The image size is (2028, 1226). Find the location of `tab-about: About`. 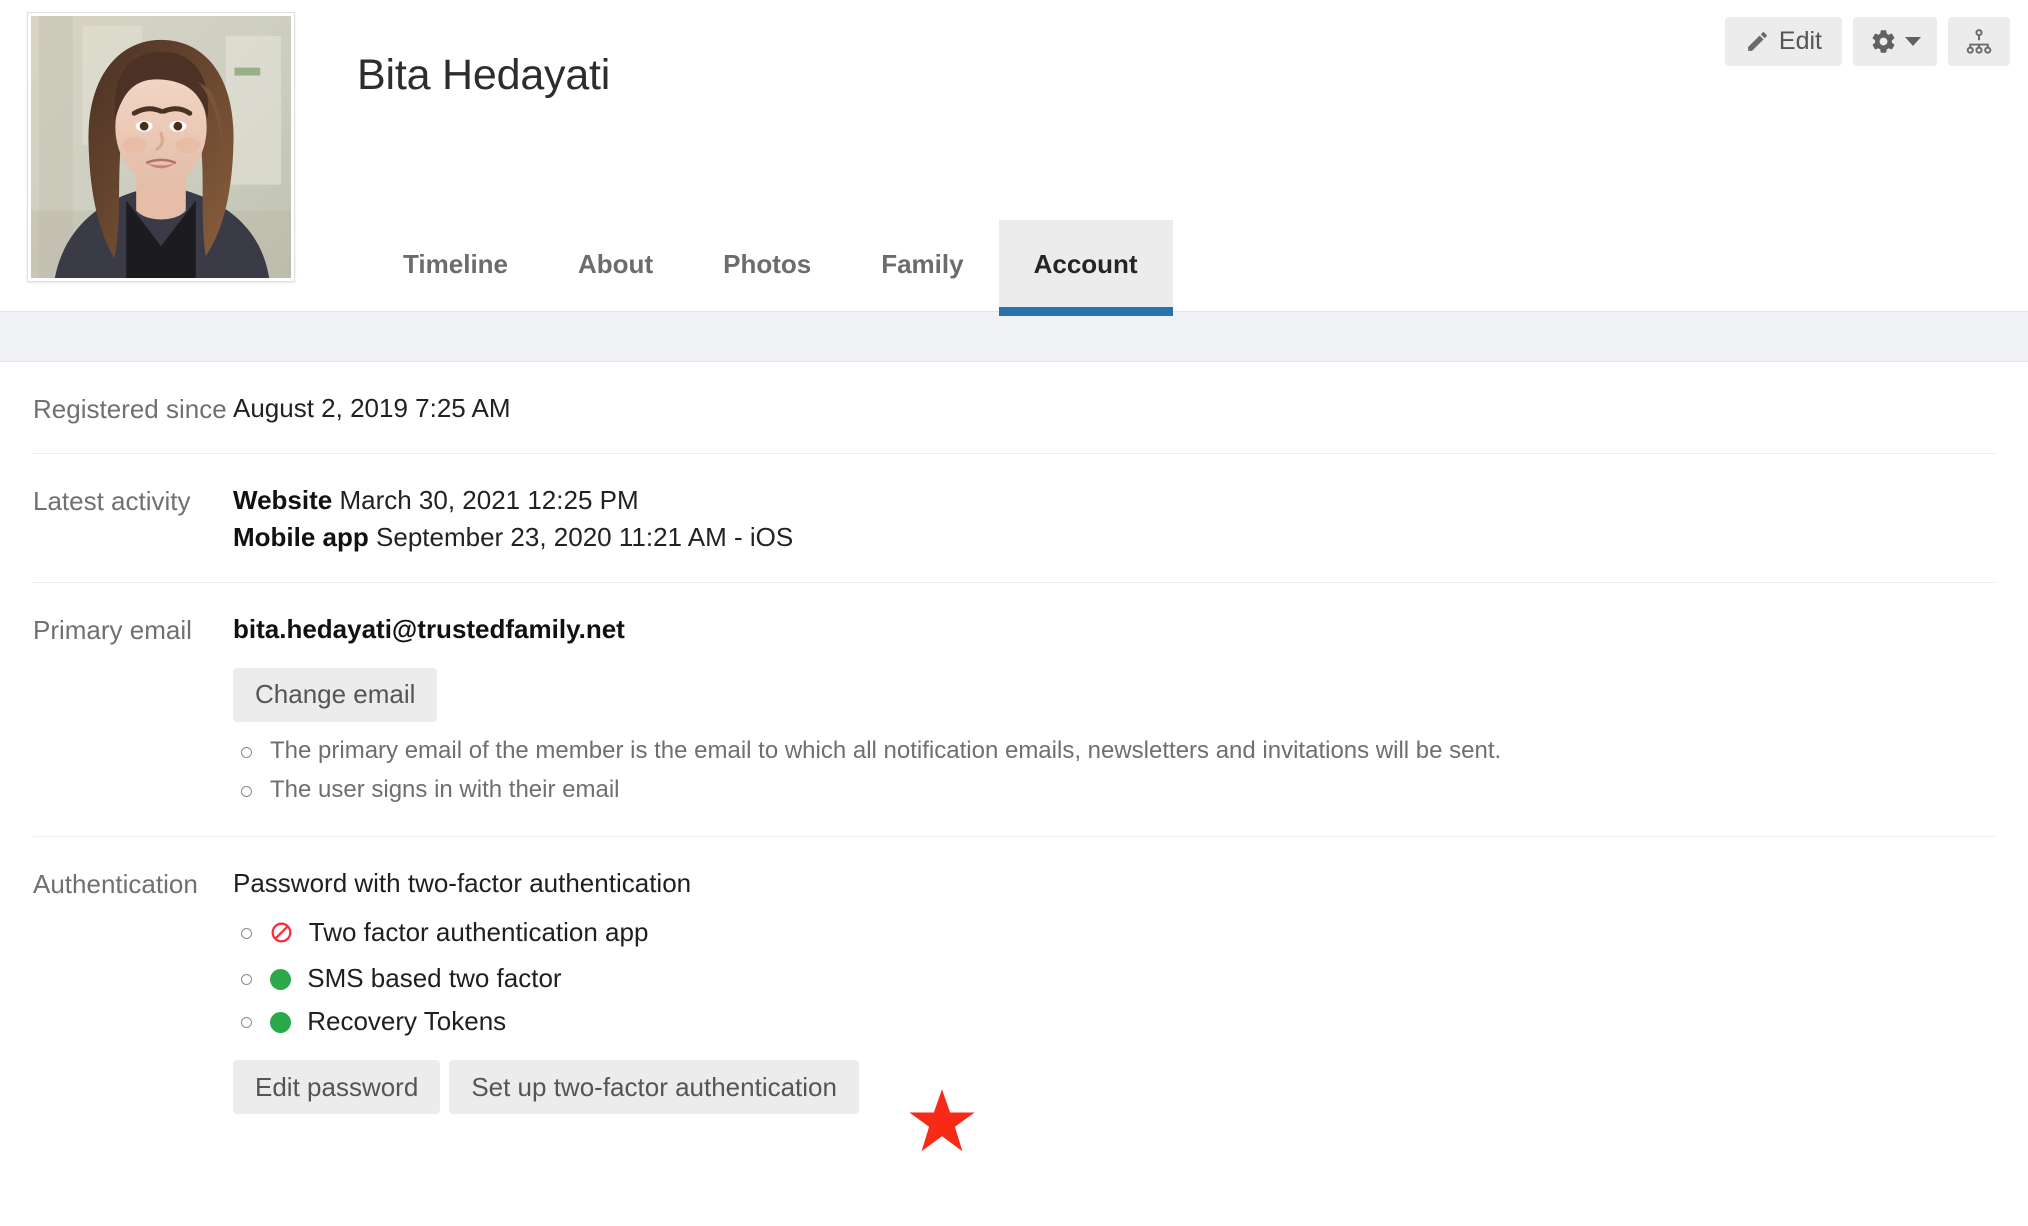

tab-about: About is located at coordinates (615, 265).